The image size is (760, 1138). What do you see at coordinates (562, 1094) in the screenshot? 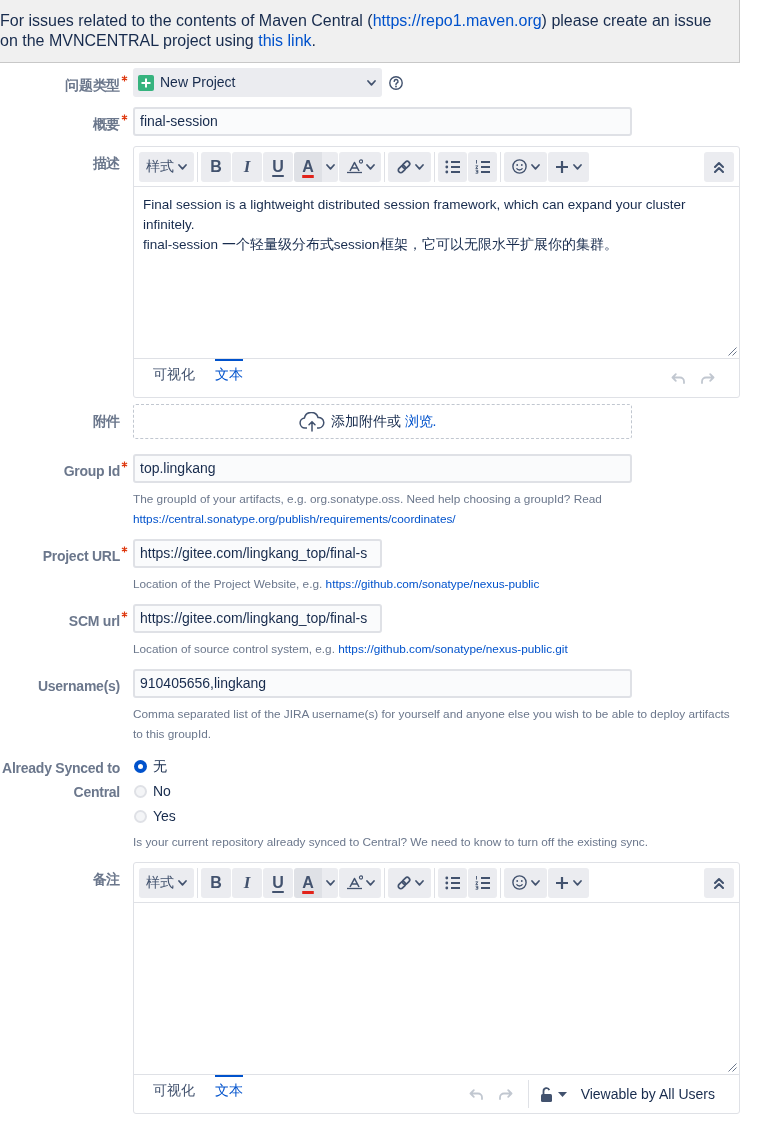
I see `caret-down-icon` at bounding box center [562, 1094].